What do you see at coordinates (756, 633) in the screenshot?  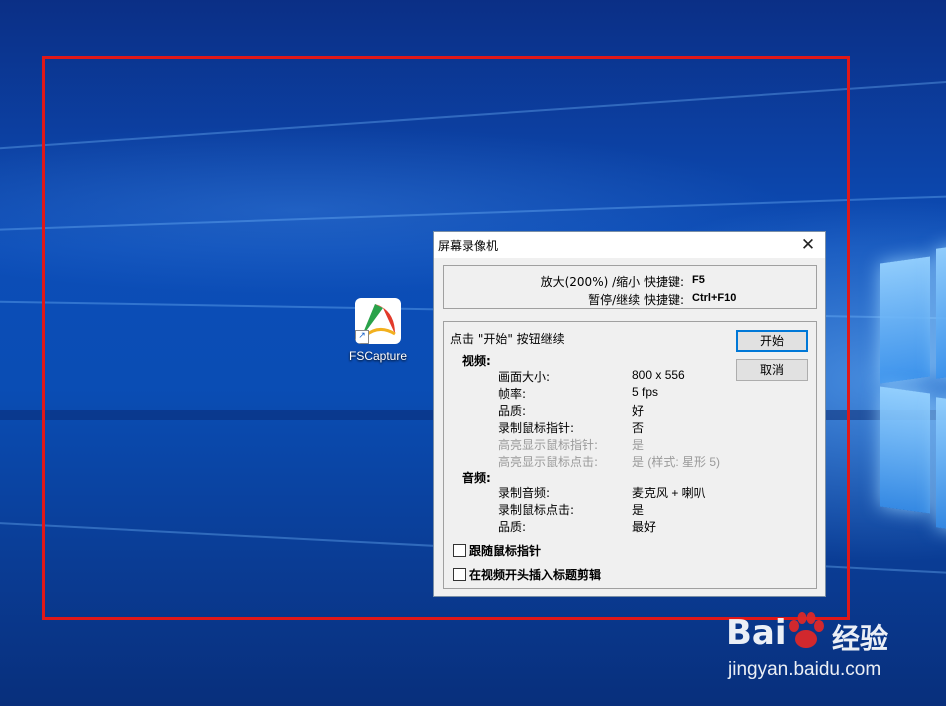 I see `watermark-brand: Bai` at bounding box center [756, 633].